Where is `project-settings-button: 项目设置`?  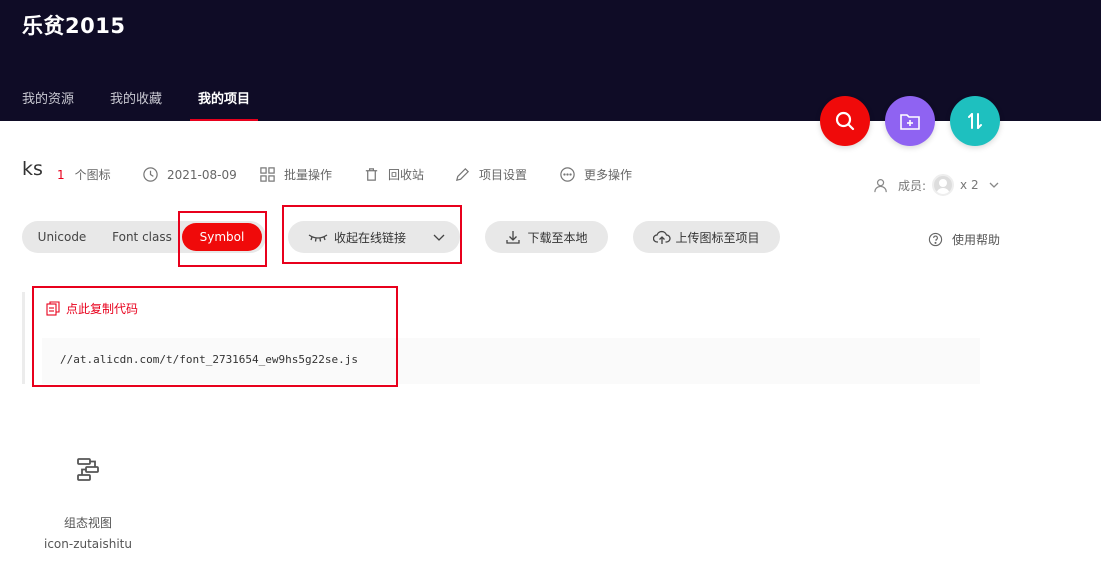 project-settings-button: 项目设置 is located at coordinates (490, 174).